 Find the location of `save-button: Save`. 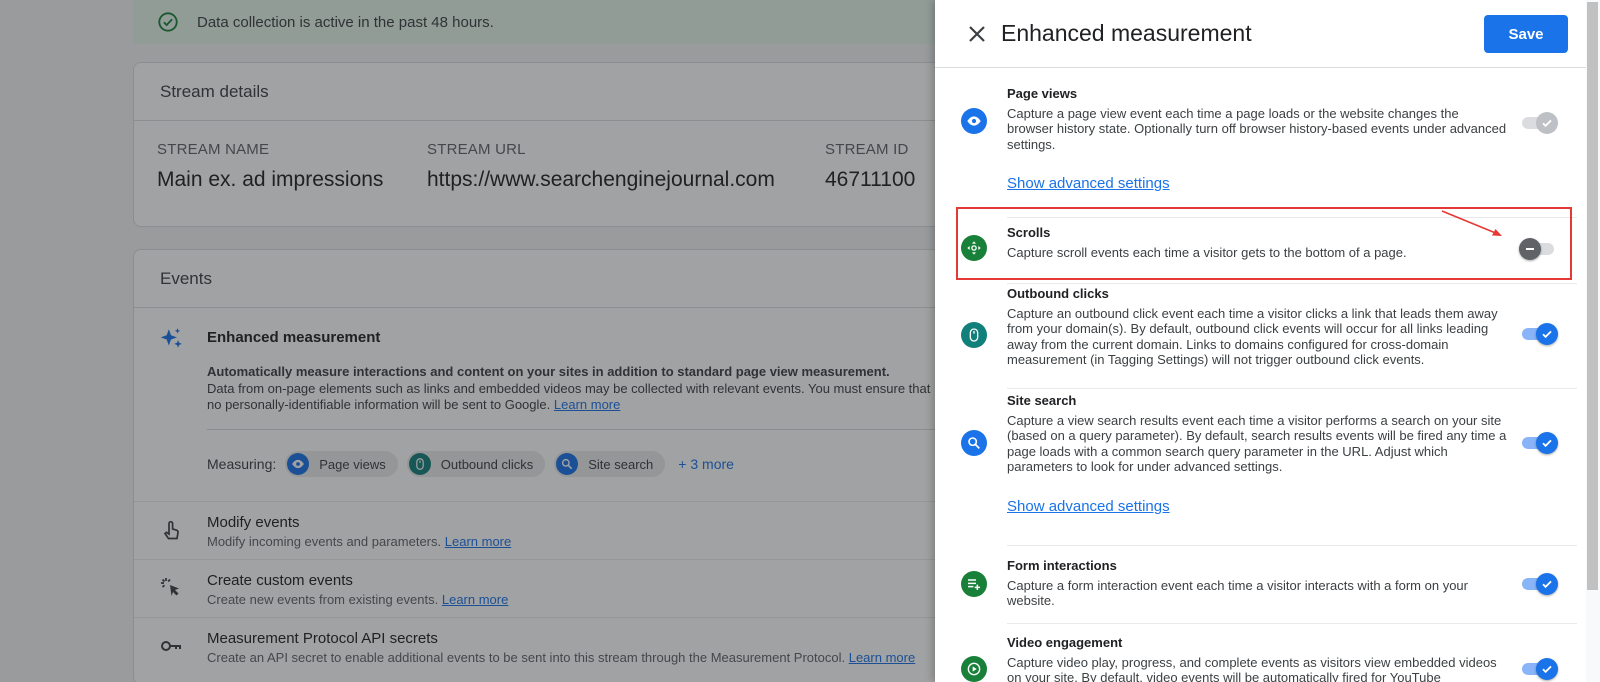

save-button: Save is located at coordinates (1526, 34).